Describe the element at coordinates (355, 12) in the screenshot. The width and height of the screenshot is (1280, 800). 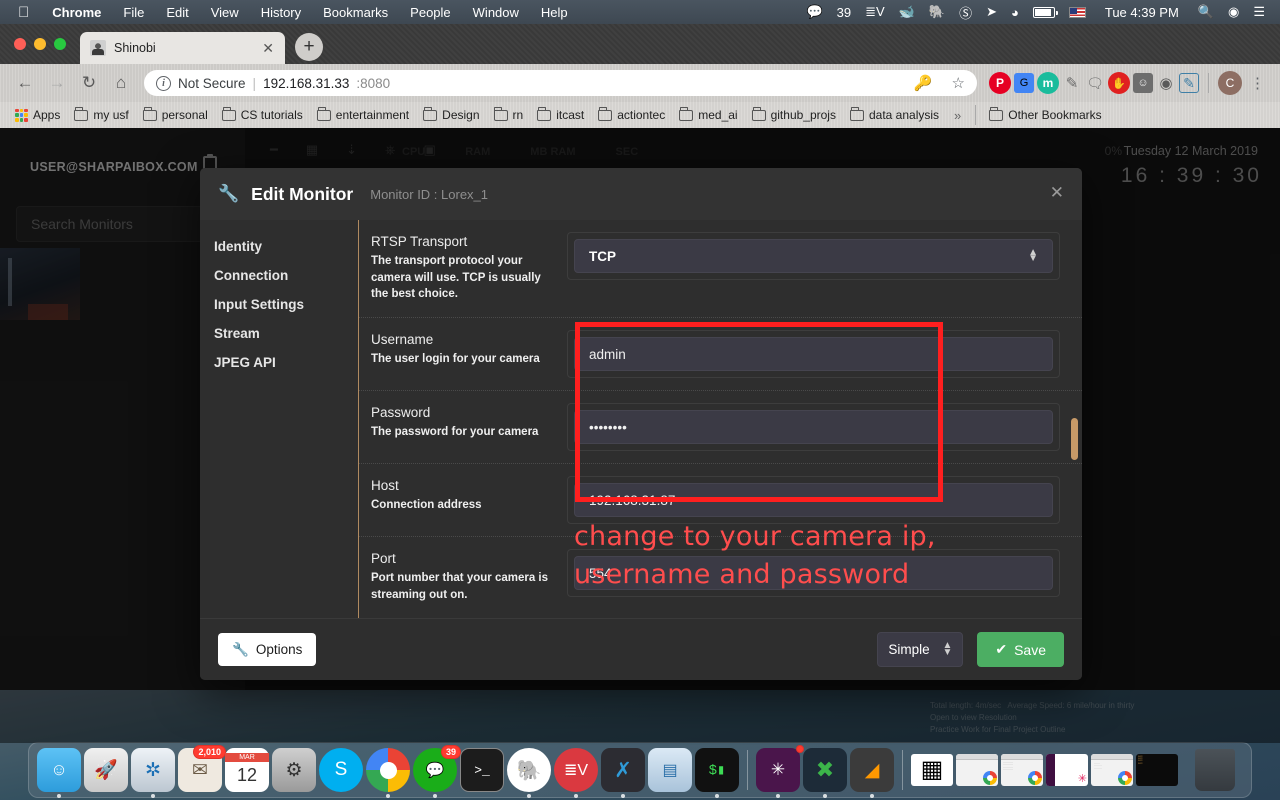
I see `menu-item-bookmarks: Bookmarks` at that location.